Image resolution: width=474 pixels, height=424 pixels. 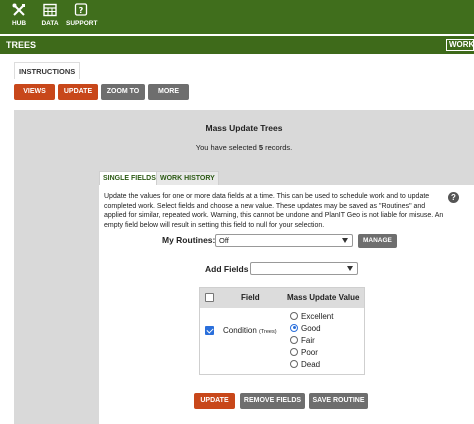 I want to click on tools-icon, so click(x=18, y=9).